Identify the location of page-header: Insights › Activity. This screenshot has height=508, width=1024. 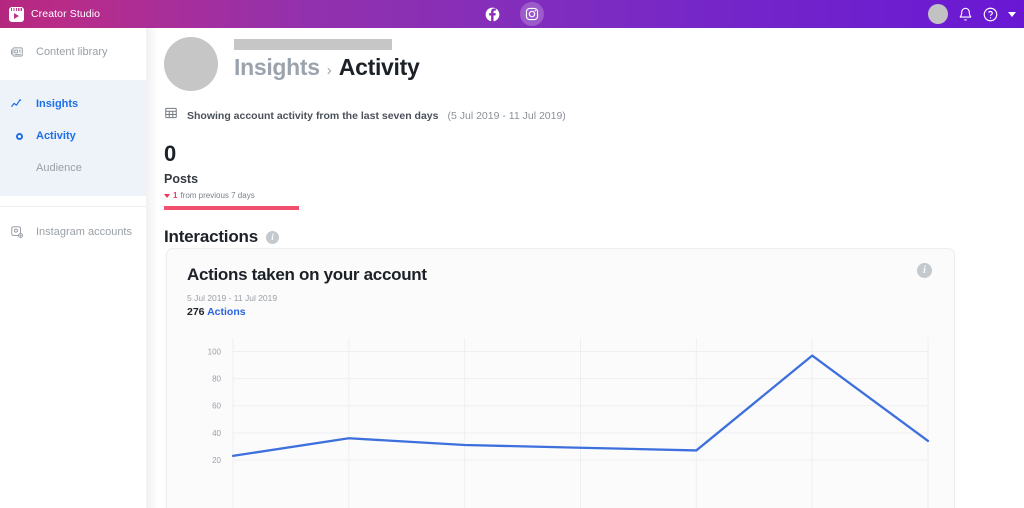
(585, 59).